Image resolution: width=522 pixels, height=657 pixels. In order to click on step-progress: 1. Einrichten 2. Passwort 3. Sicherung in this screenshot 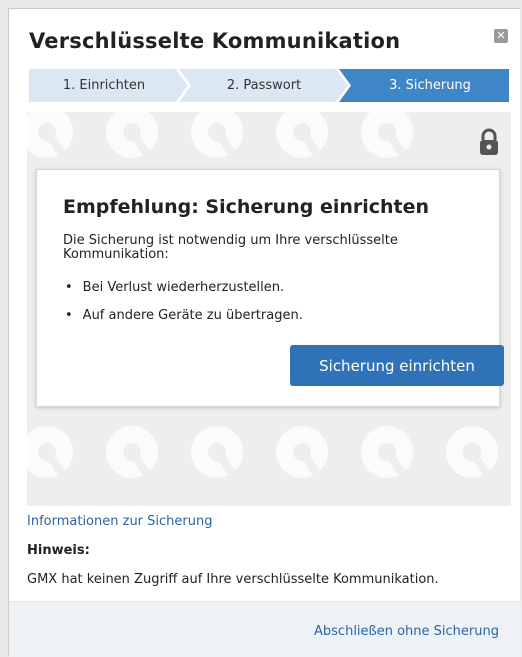, I will do `click(269, 85)`.